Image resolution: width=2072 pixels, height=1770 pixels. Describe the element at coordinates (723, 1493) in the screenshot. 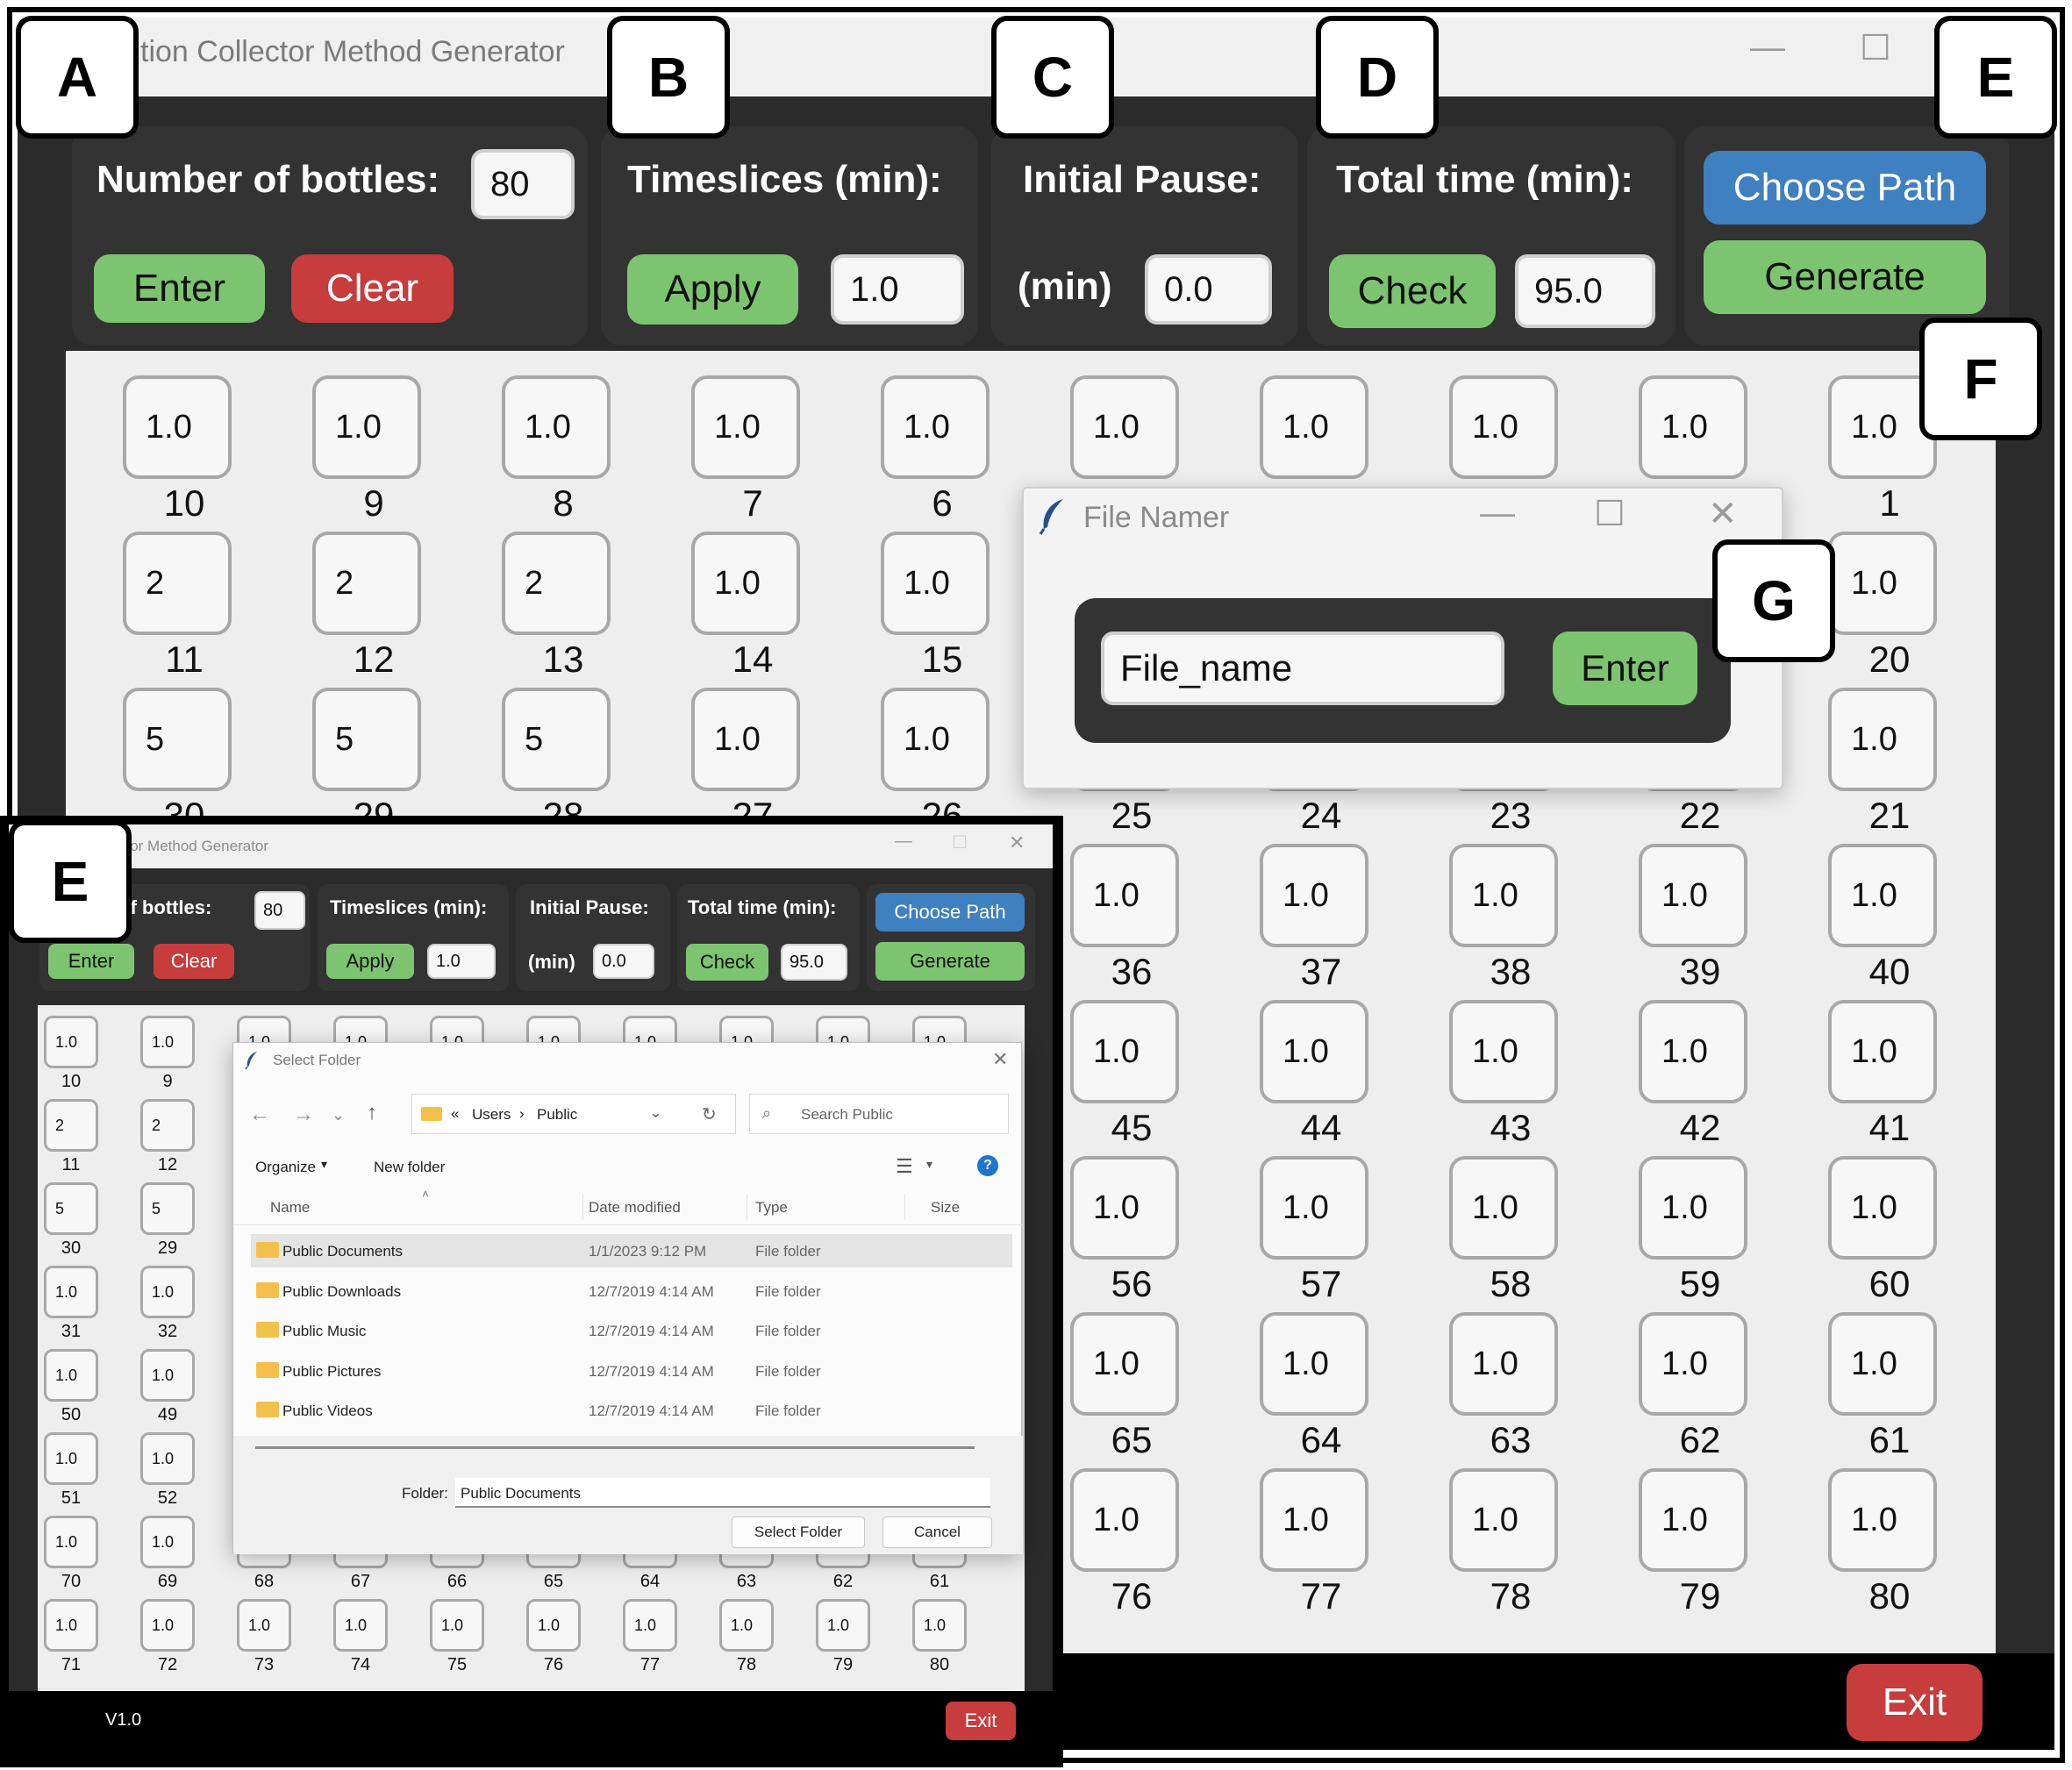

I see `folder-input: Public Documents` at that location.